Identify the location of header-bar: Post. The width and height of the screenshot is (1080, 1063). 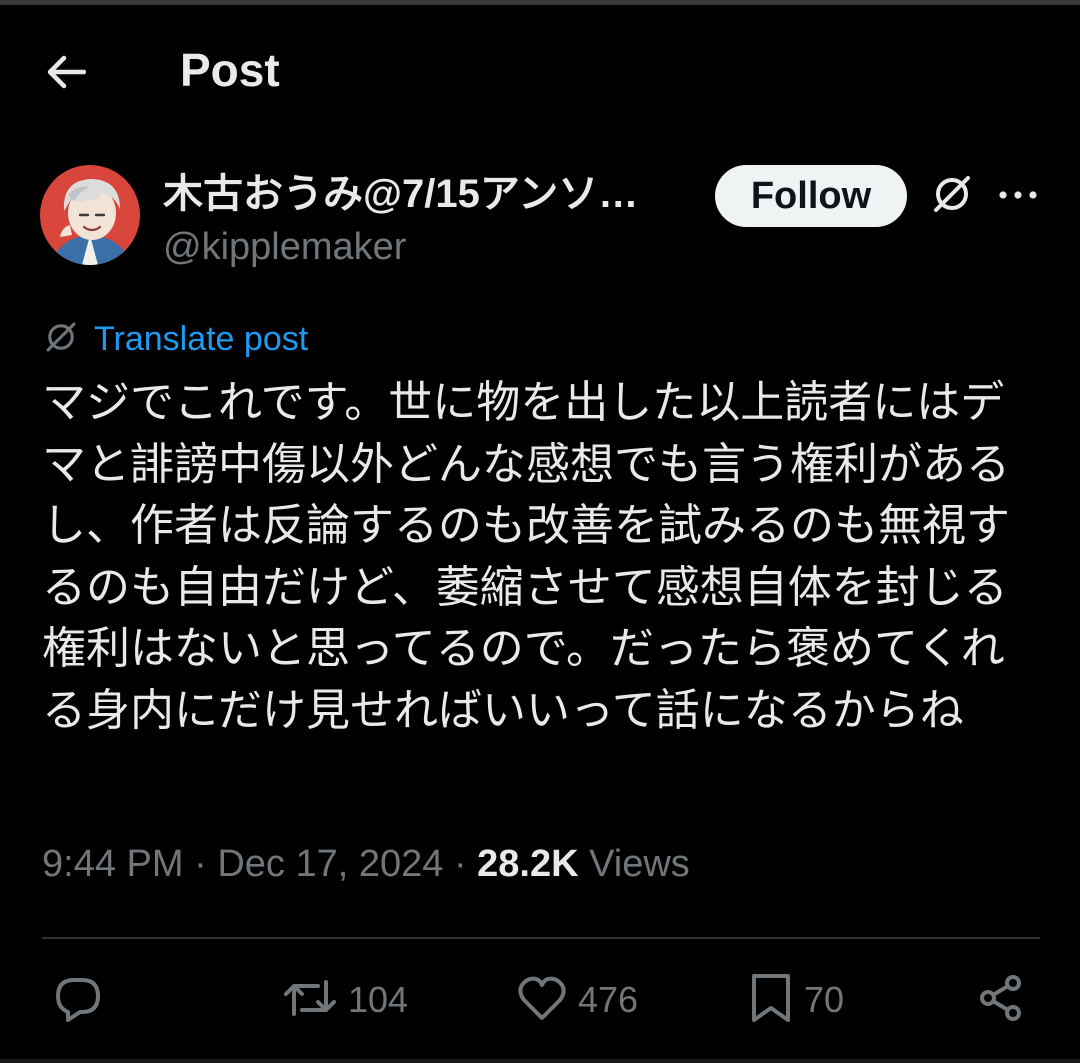
(540, 70).